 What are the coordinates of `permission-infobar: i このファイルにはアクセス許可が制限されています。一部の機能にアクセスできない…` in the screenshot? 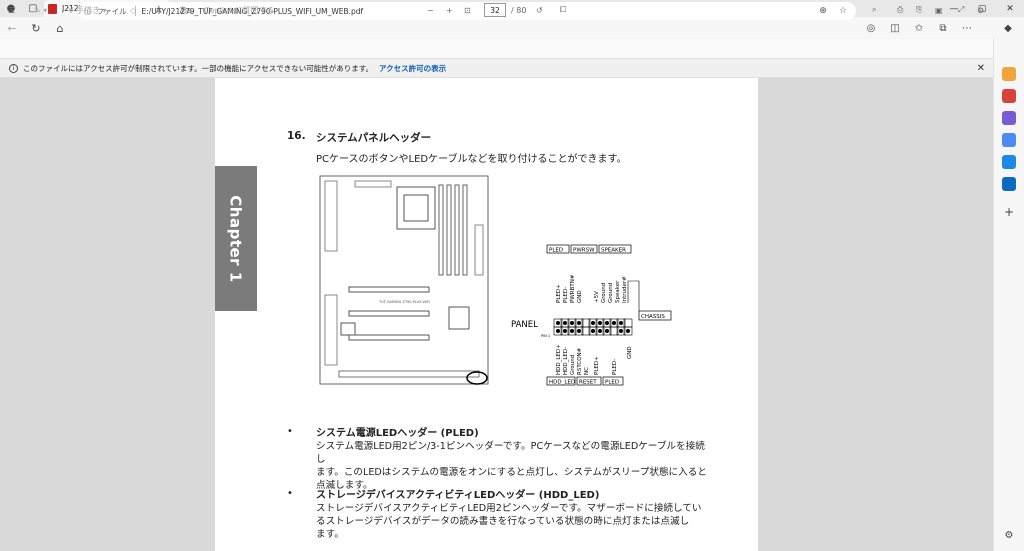 It's located at (496, 68).